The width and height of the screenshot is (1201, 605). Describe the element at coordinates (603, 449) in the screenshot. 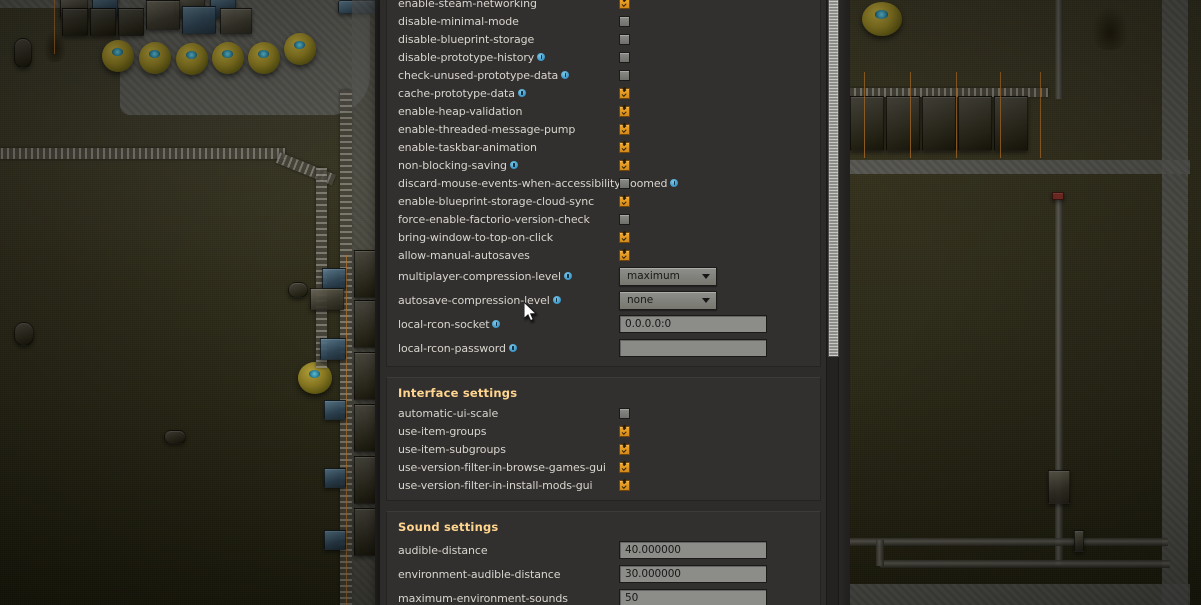

I see `setting-row: use-item-subgroups` at that location.